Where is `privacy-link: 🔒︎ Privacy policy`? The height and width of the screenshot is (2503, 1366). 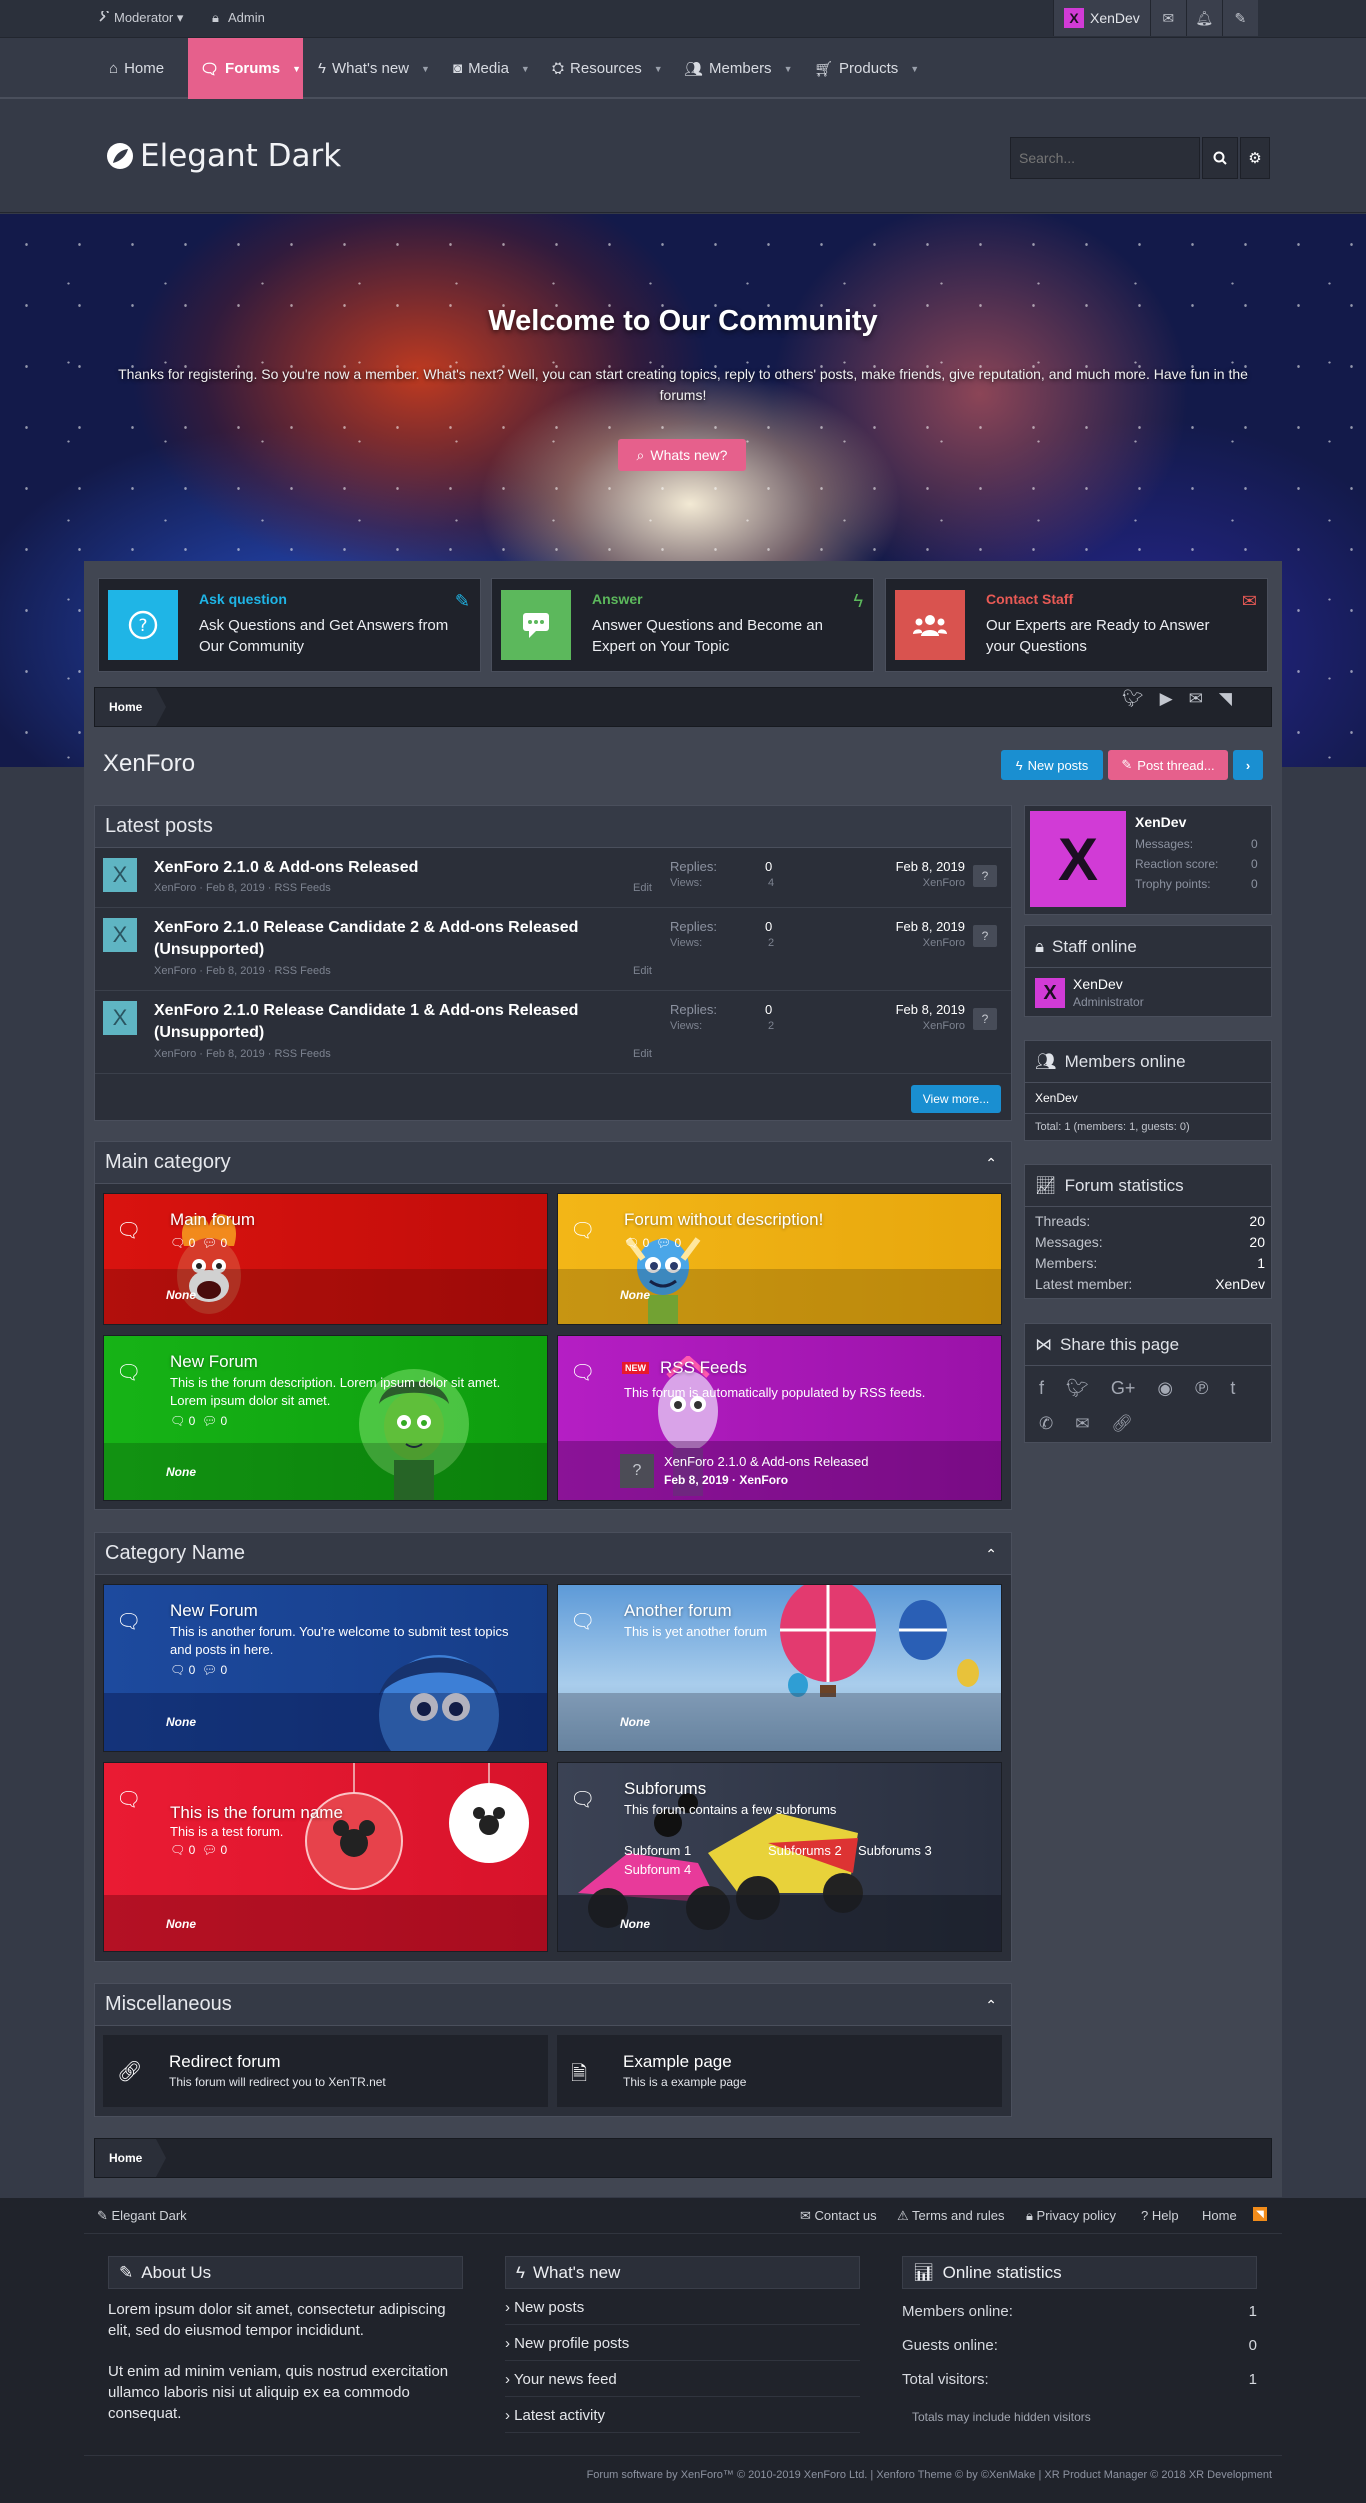
privacy-link: 🔒︎ Privacy policy is located at coordinates (1071, 2216).